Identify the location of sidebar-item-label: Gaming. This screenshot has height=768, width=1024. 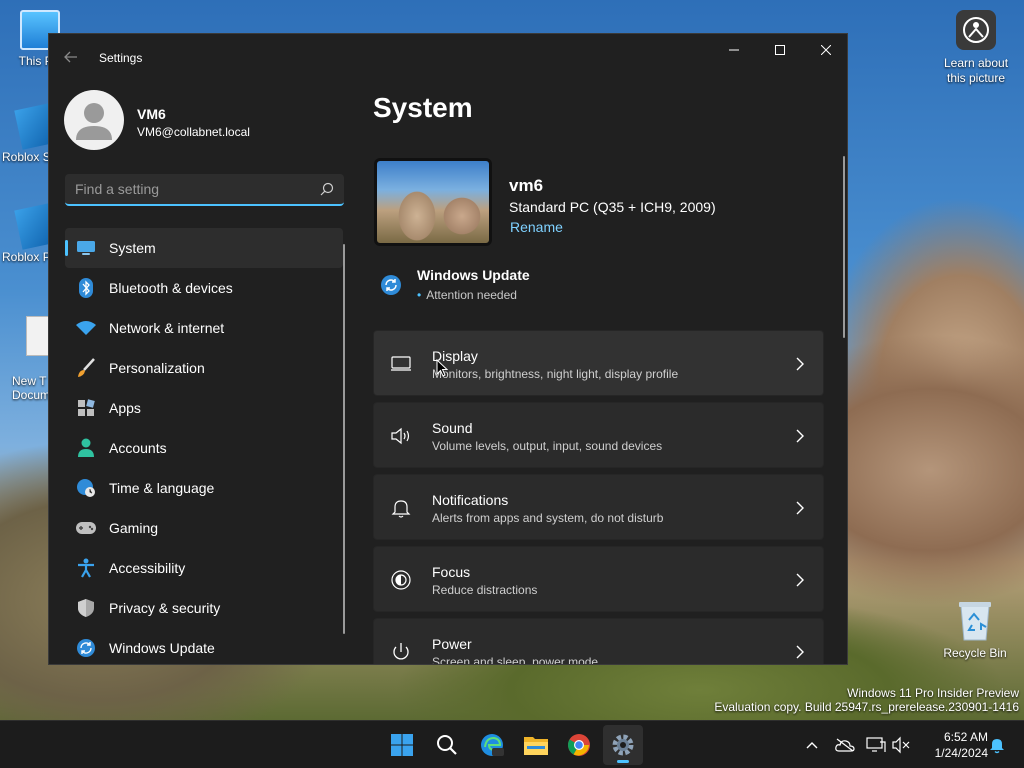
(134, 528).